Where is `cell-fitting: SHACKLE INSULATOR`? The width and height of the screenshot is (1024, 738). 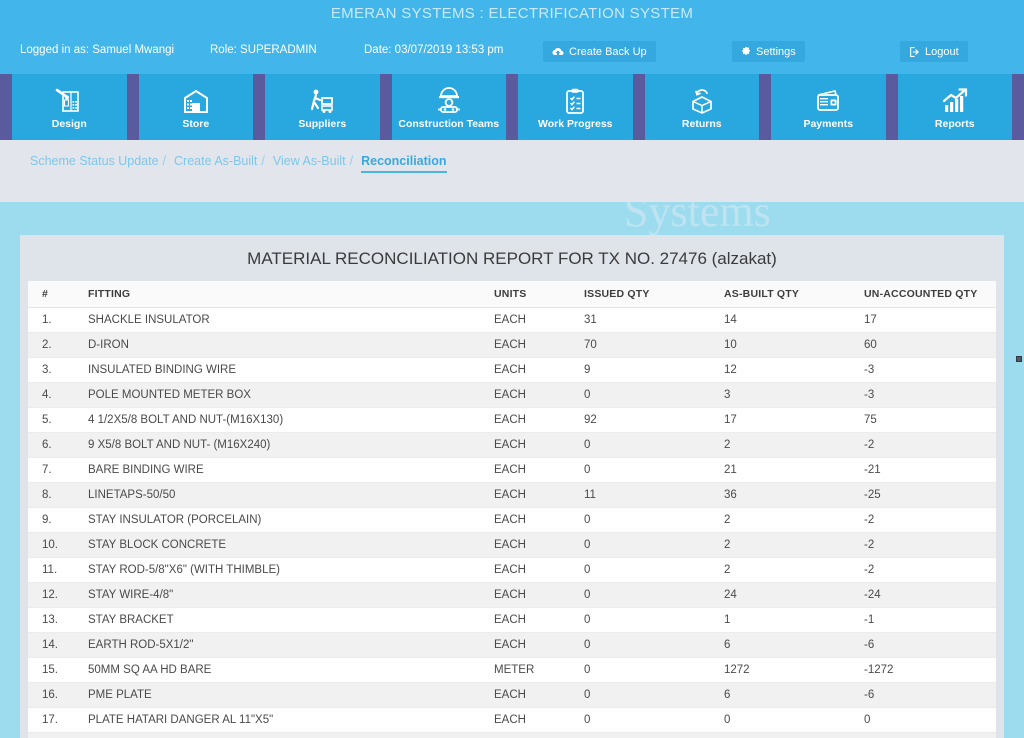 cell-fitting: SHACKLE INSULATOR is located at coordinates (284, 320).